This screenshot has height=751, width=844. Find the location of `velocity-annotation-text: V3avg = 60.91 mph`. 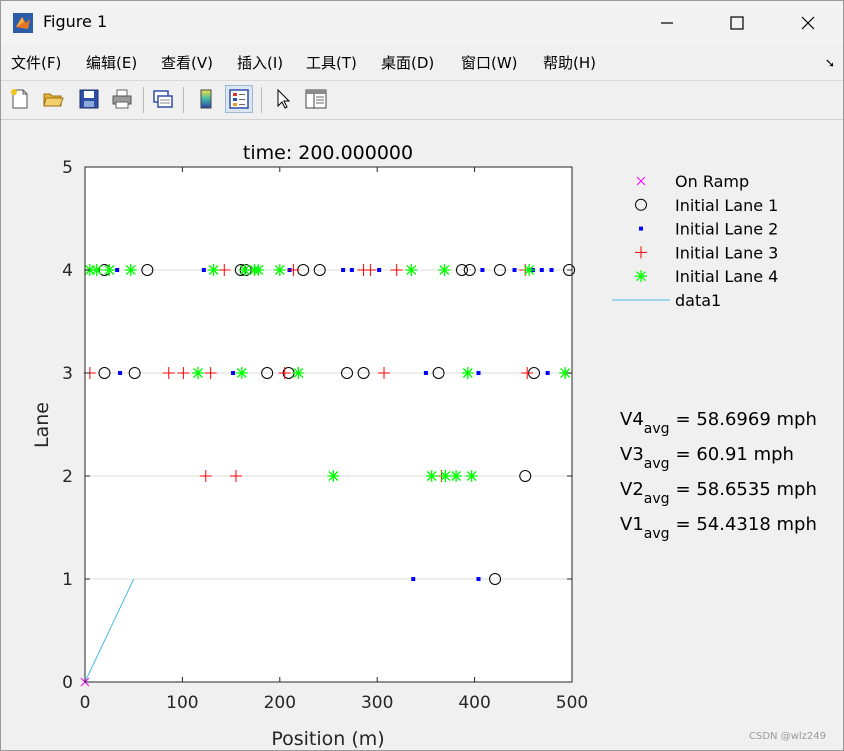

velocity-annotation-text: V3avg = 60.91 mph is located at coordinates (707, 458).